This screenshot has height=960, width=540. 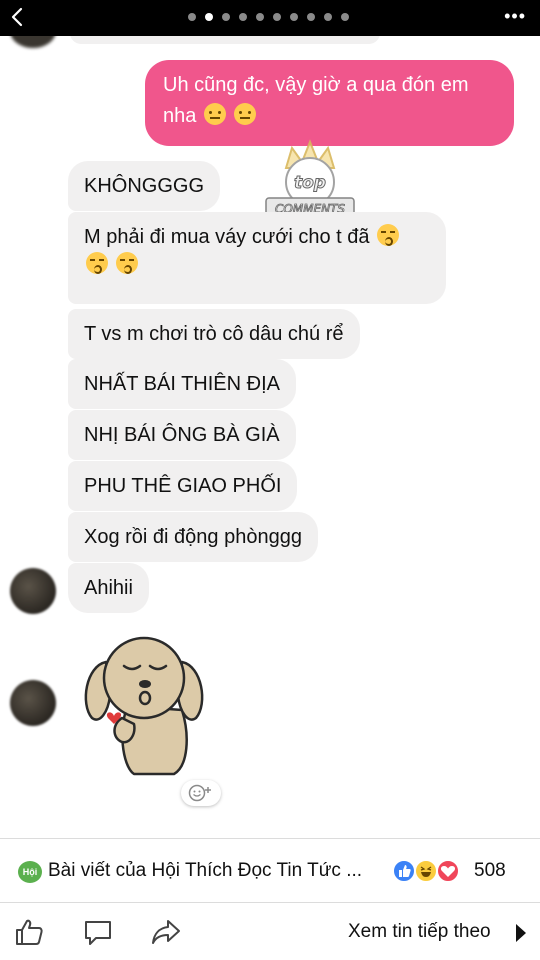 I want to click on message-text: NHỊ BÁI ÔNG BÀ GIÀ, so click(x=182, y=435).